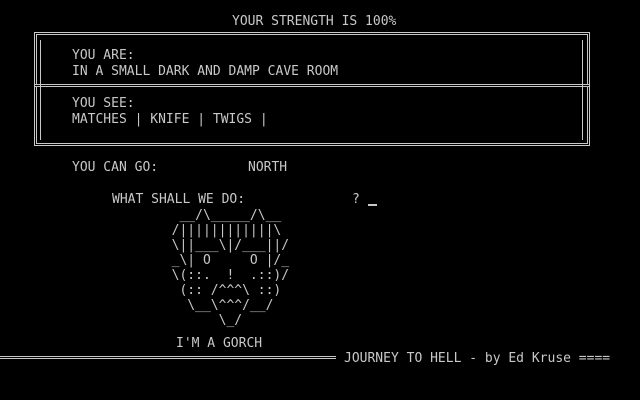 This screenshot has height=400, width=640. Describe the element at coordinates (170, 119) in the screenshot. I see `inventory-items: MATCHES | KNIFE | TWIGS |` at that location.